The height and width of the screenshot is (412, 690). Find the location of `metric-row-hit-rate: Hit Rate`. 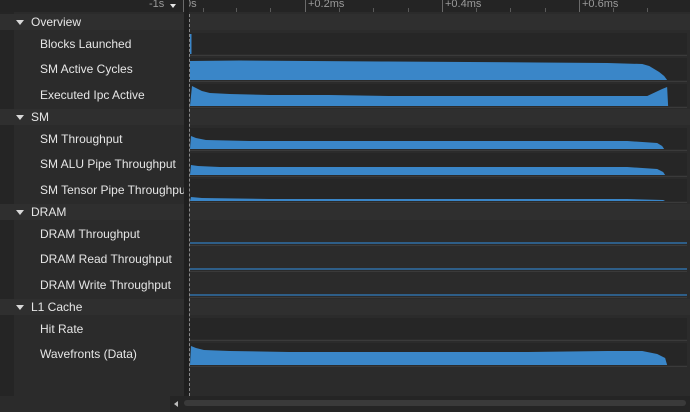

metric-row-hit-rate: Hit Rate is located at coordinates (345, 328).